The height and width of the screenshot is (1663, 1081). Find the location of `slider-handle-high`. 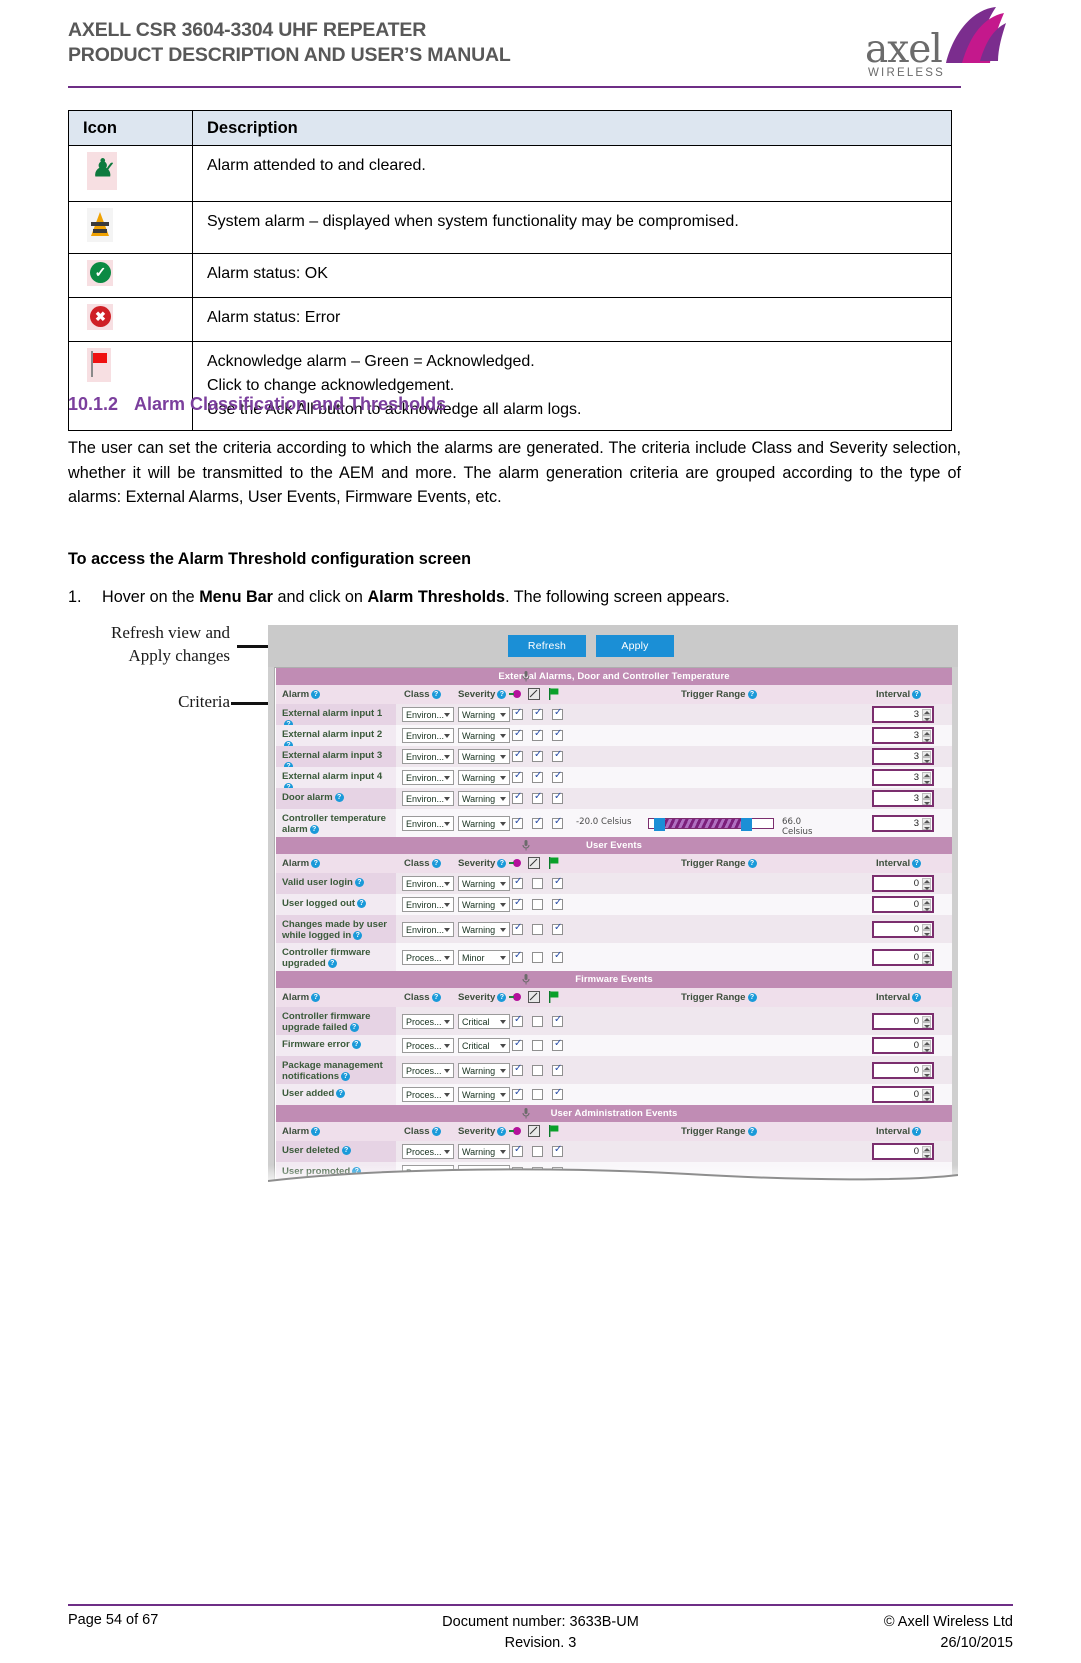

slider-handle-high is located at coordinates (746, 824).